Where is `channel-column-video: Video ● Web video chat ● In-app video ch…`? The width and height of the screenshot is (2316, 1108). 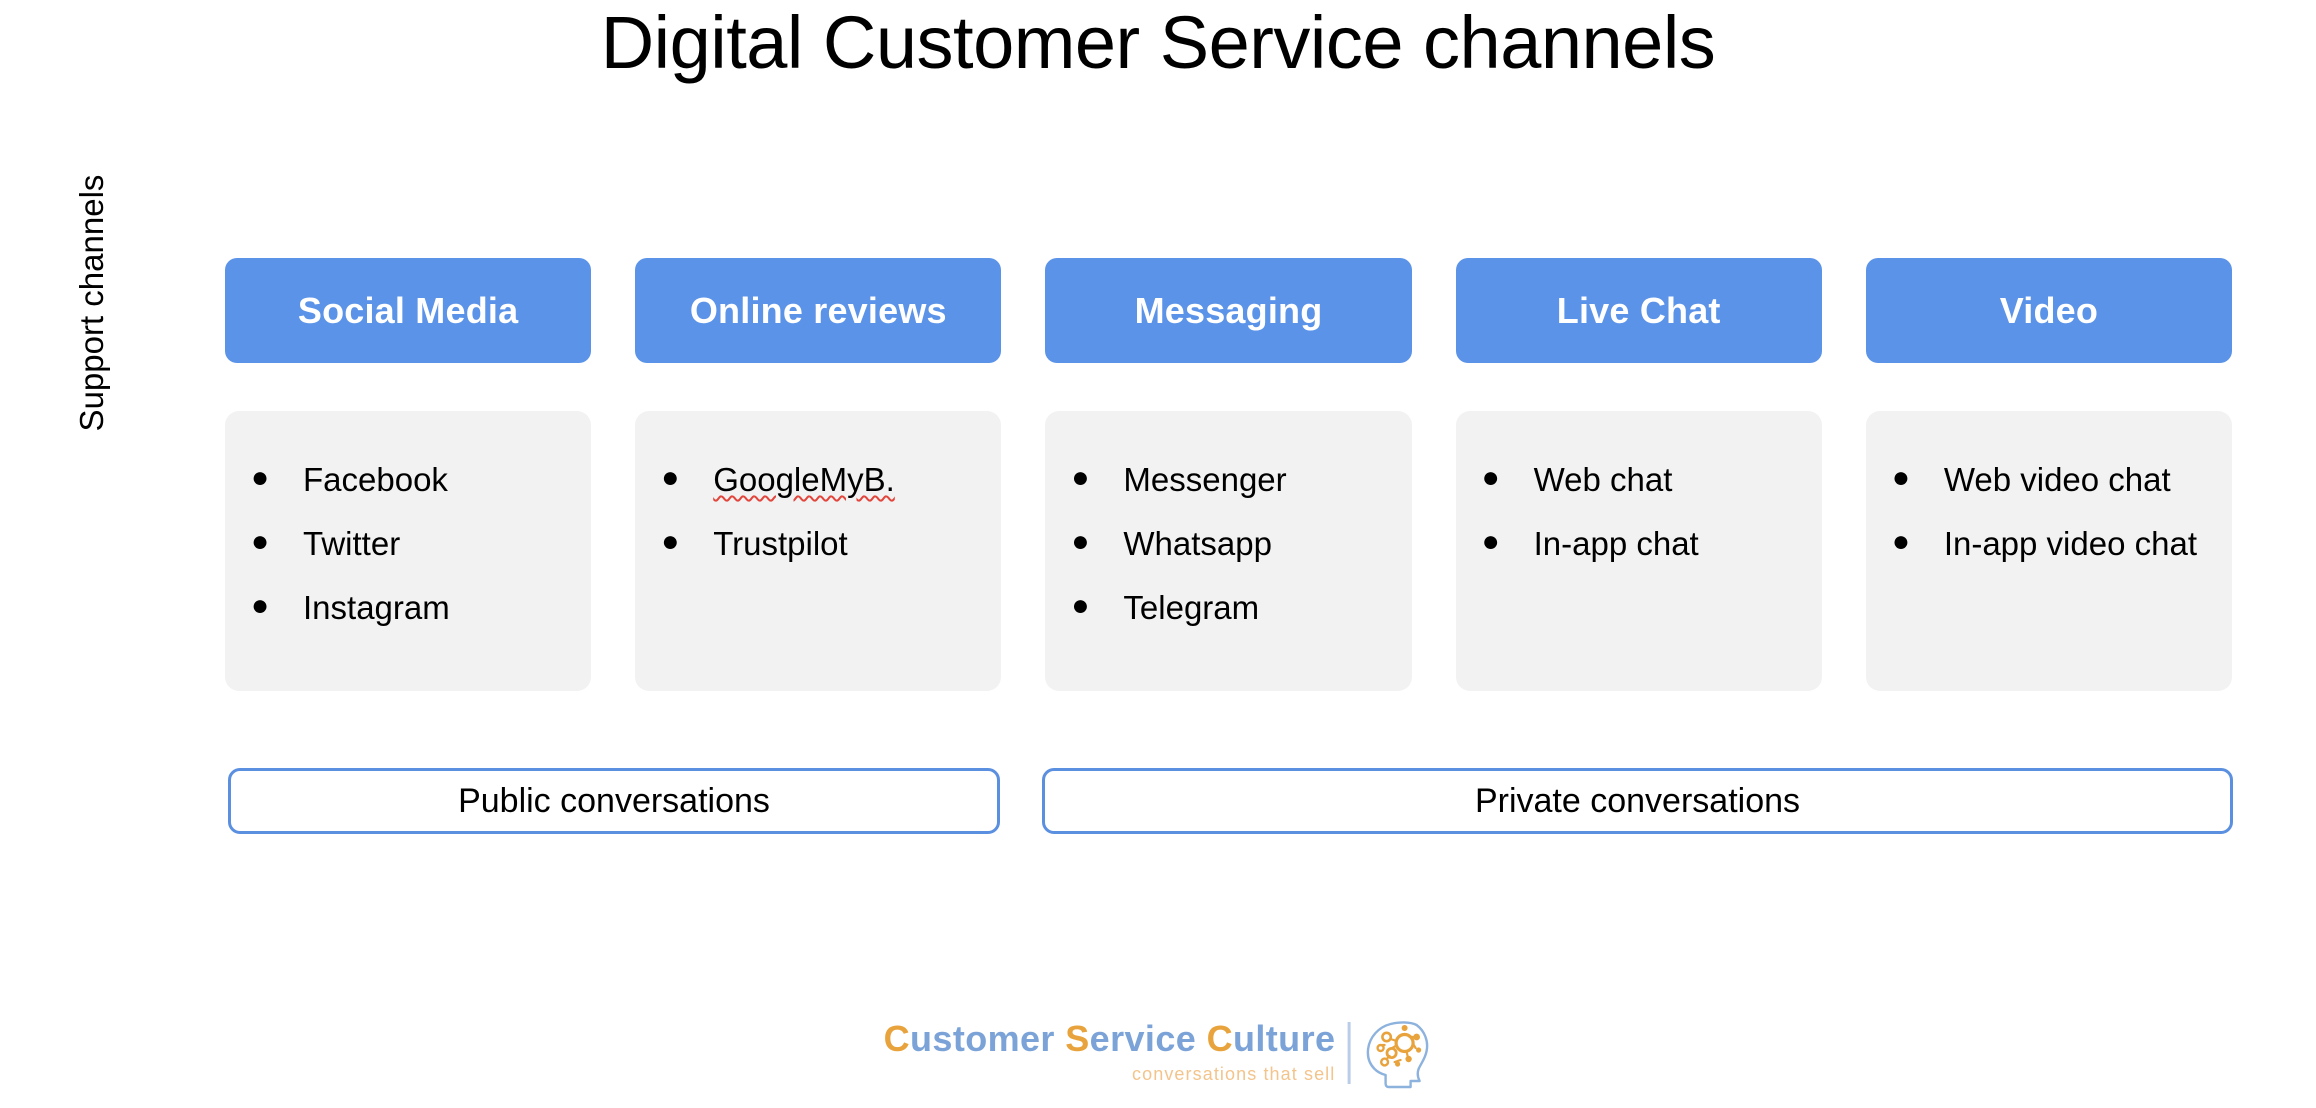 channel-column-video: Video ● Web video chat ● In-app video ch… is located at coordinates (2049, 474).